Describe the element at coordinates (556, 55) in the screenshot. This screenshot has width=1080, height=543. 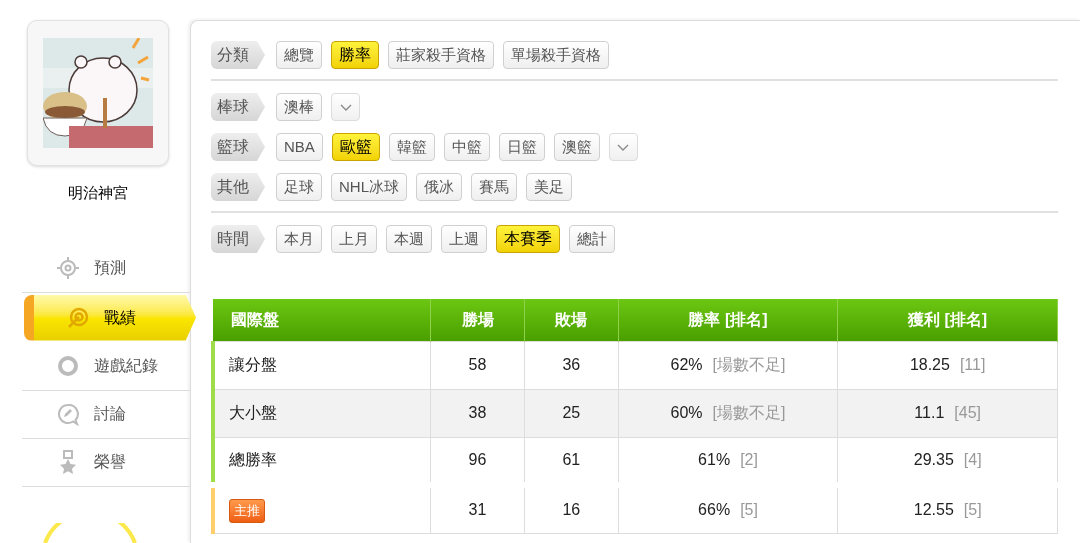
I see `filter-chip: 單場殺手資格` at that location.